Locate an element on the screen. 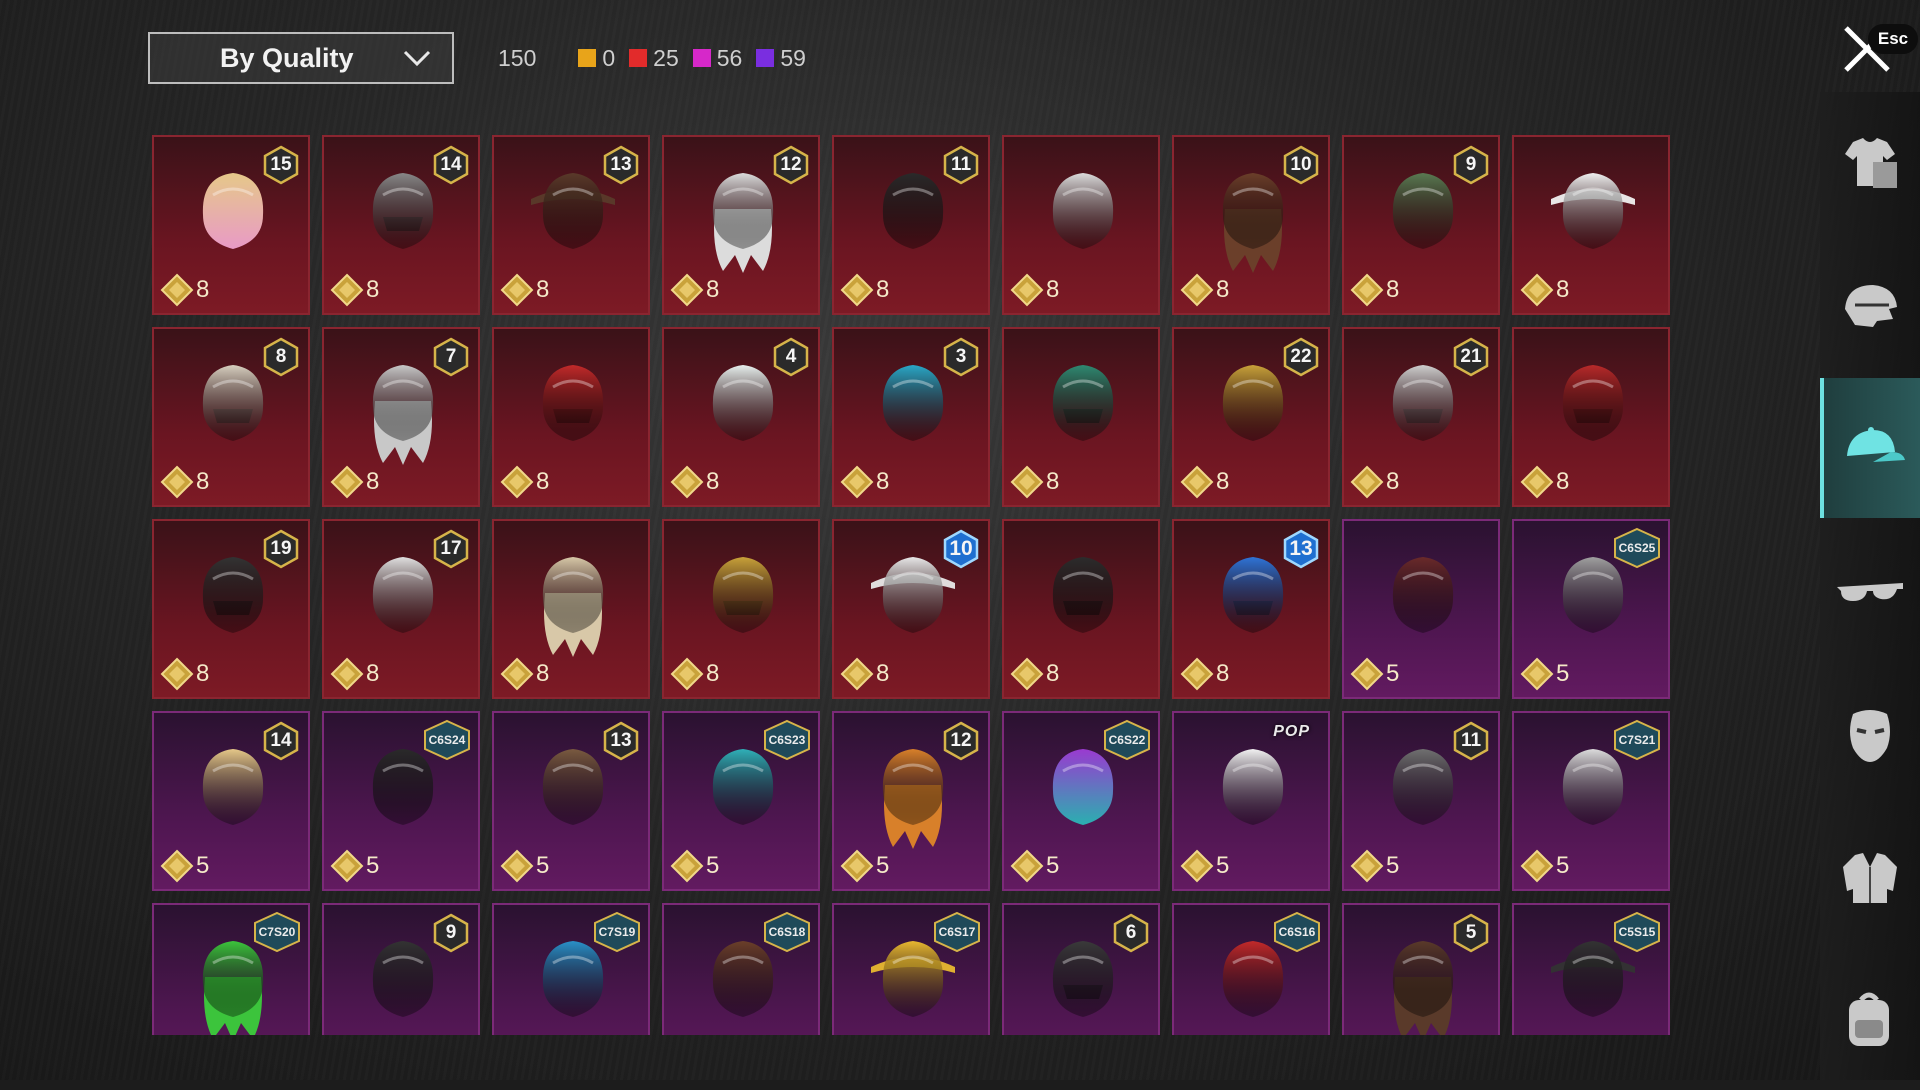  inventory-item: C6S22 5 is located at coordinates (1081, 801).